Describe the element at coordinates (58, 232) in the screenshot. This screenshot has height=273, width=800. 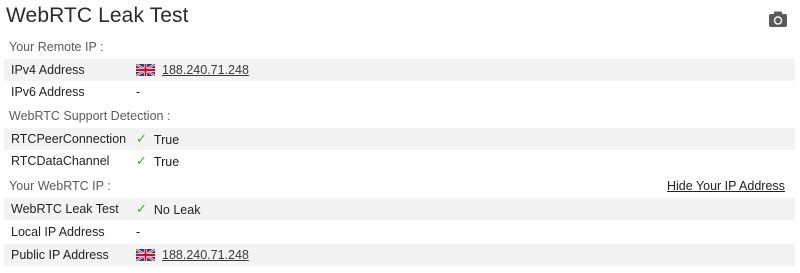
I see `local-ip-label: Local IP Address` at that location.